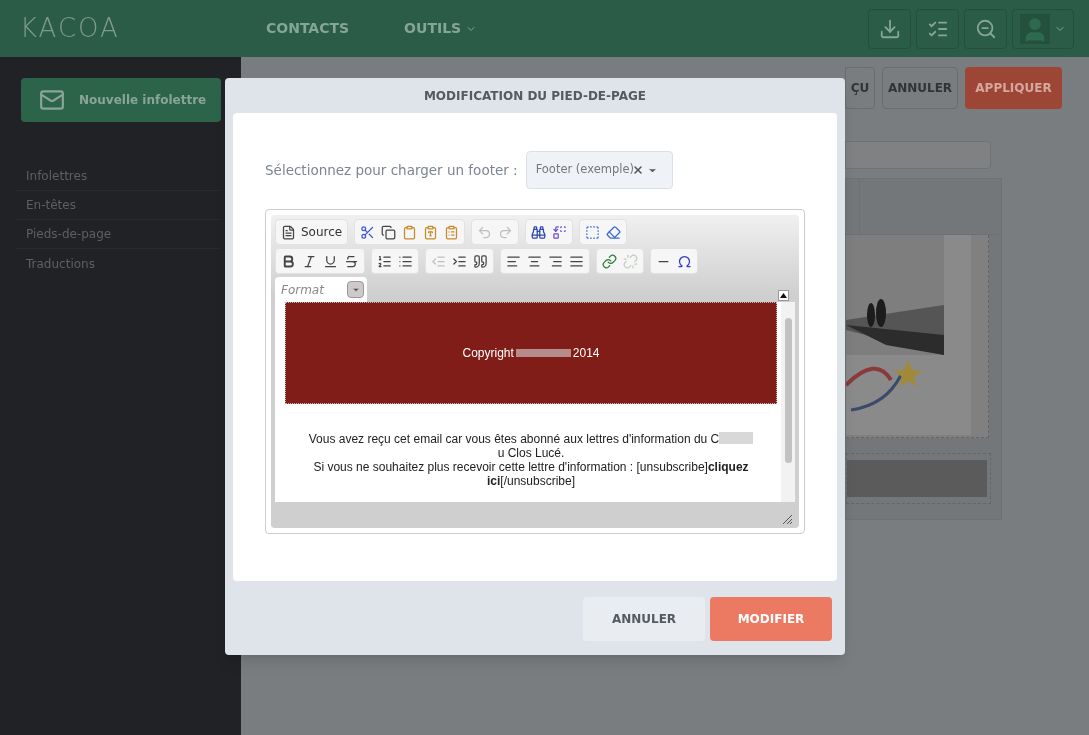 The height and width of the screenshot is (735, 1089). I want to click on sidebar-item: En-têtes, so click(118, 205).